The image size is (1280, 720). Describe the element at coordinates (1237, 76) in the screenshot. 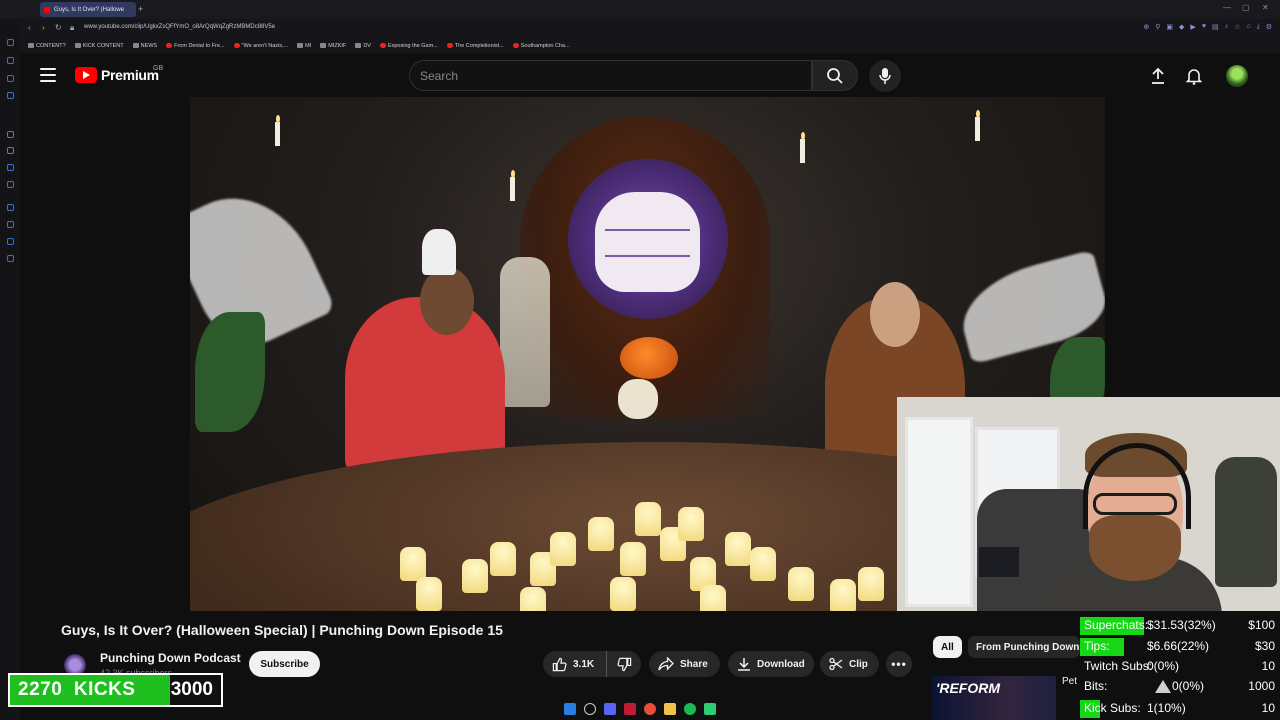

I see `avatar` at that location.